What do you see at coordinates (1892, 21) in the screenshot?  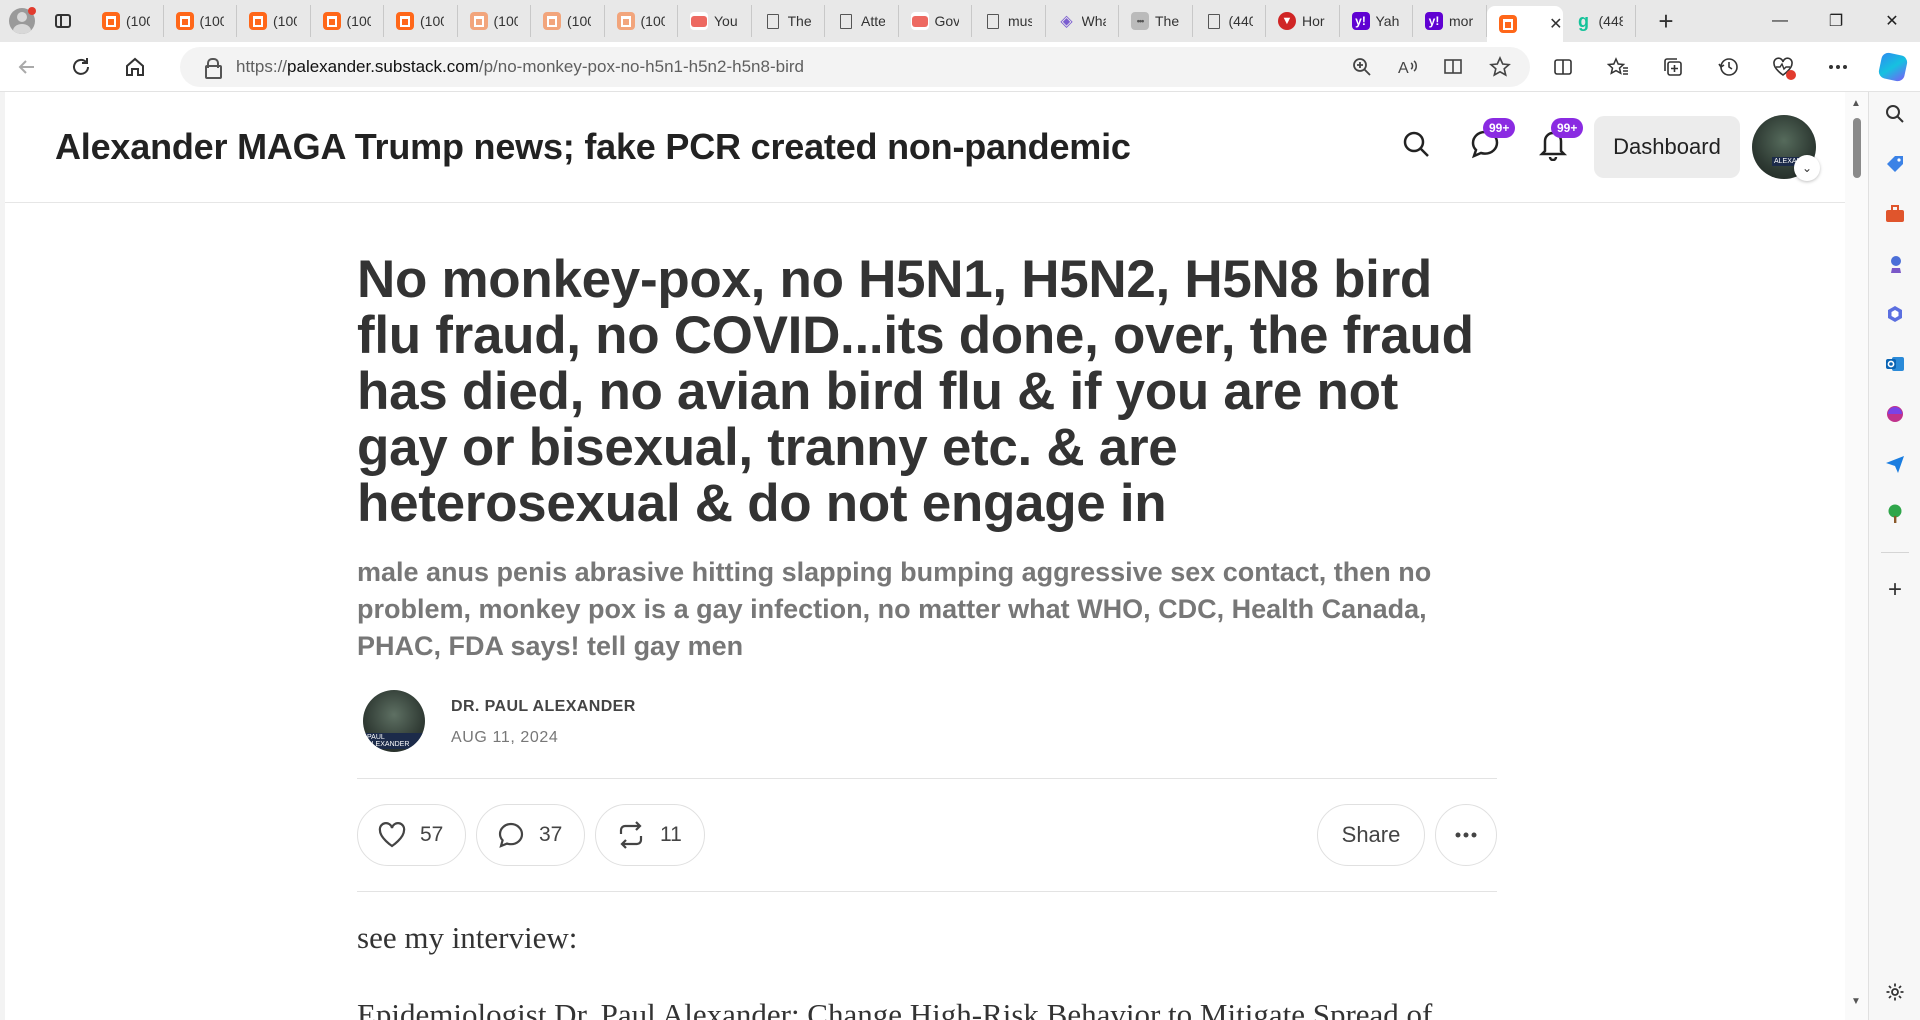 I see `close-window-button: ✕` at bounding box center [1892, 21].